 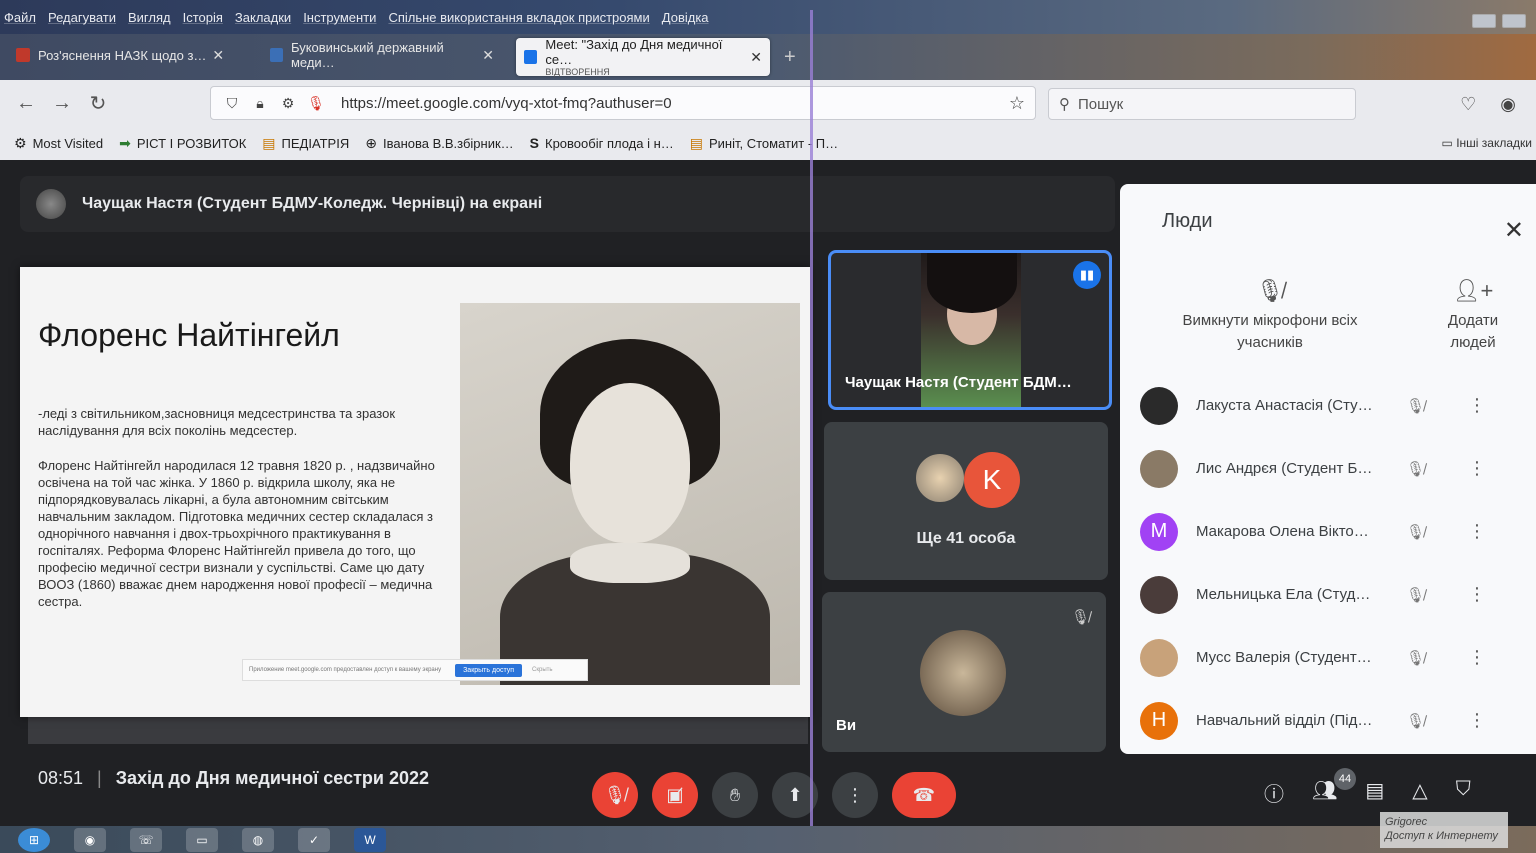 I want to click on menu-file: Файл, so click(x=20, y=17).